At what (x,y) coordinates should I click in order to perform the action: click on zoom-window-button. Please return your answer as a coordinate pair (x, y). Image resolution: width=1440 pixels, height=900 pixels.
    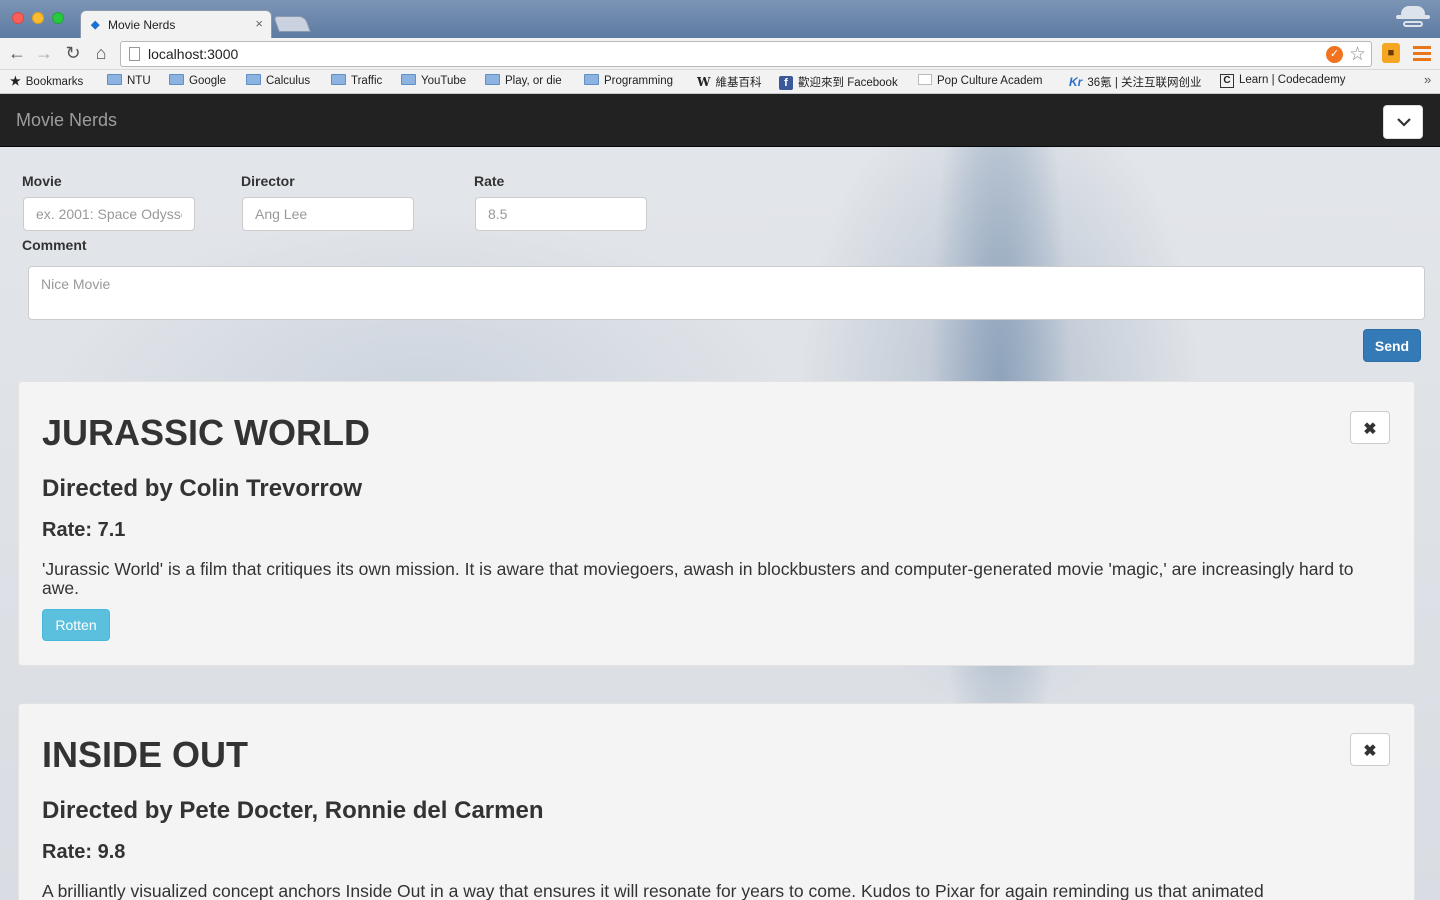
    Looking at the image, I should click on (58, 18).